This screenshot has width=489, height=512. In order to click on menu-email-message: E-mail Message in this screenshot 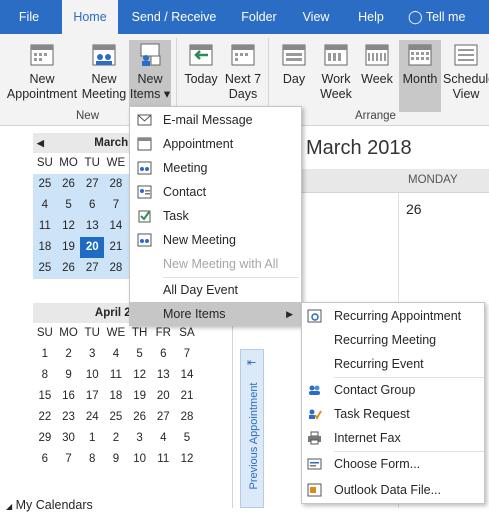, I will do `click(215, 120)`.